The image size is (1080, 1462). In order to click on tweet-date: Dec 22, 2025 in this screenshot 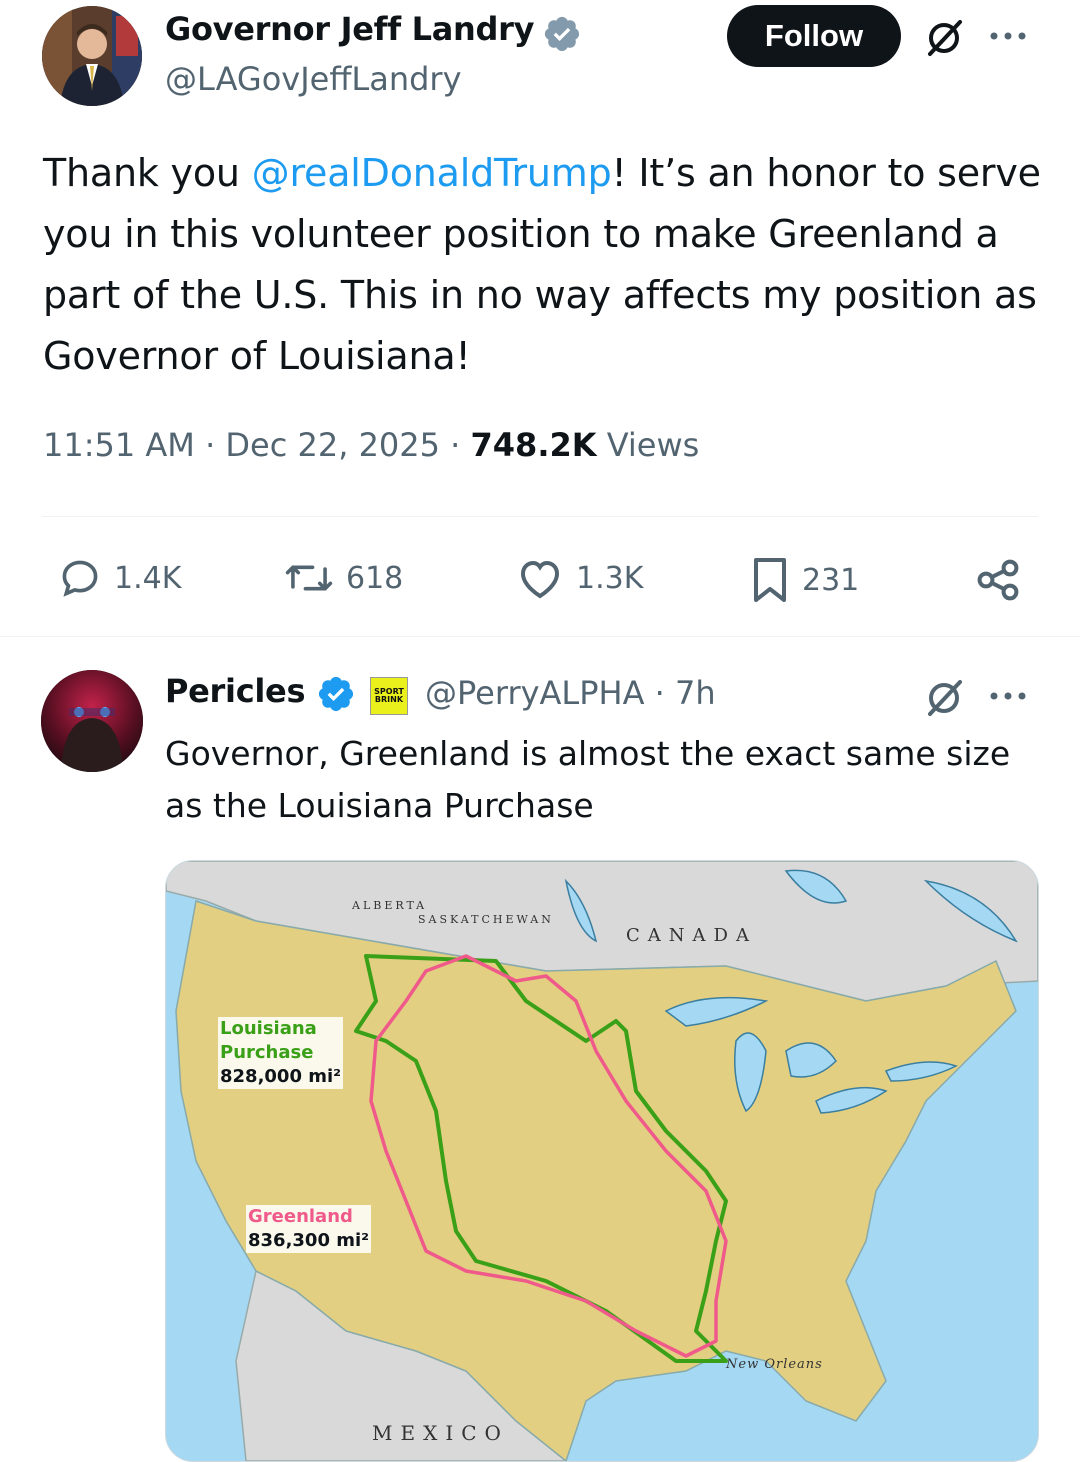, I will do `click(332, 445)`.